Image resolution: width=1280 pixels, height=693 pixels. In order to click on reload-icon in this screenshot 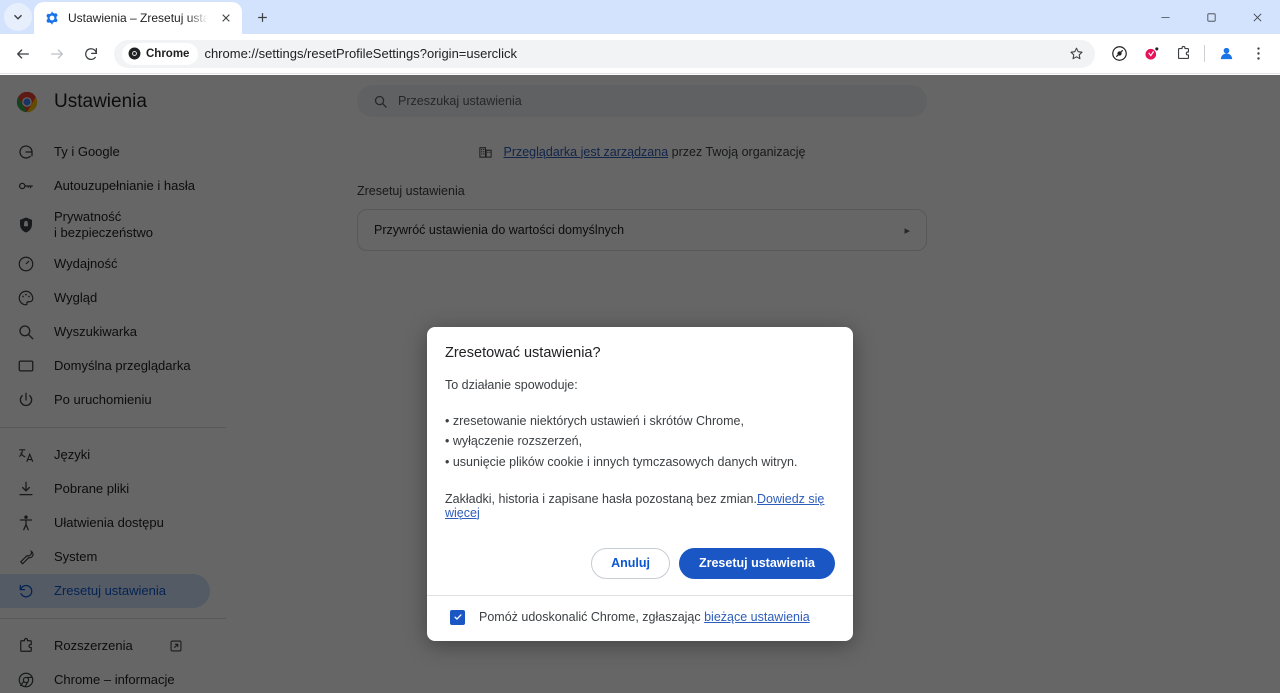, I will do `click(91, 53)`.